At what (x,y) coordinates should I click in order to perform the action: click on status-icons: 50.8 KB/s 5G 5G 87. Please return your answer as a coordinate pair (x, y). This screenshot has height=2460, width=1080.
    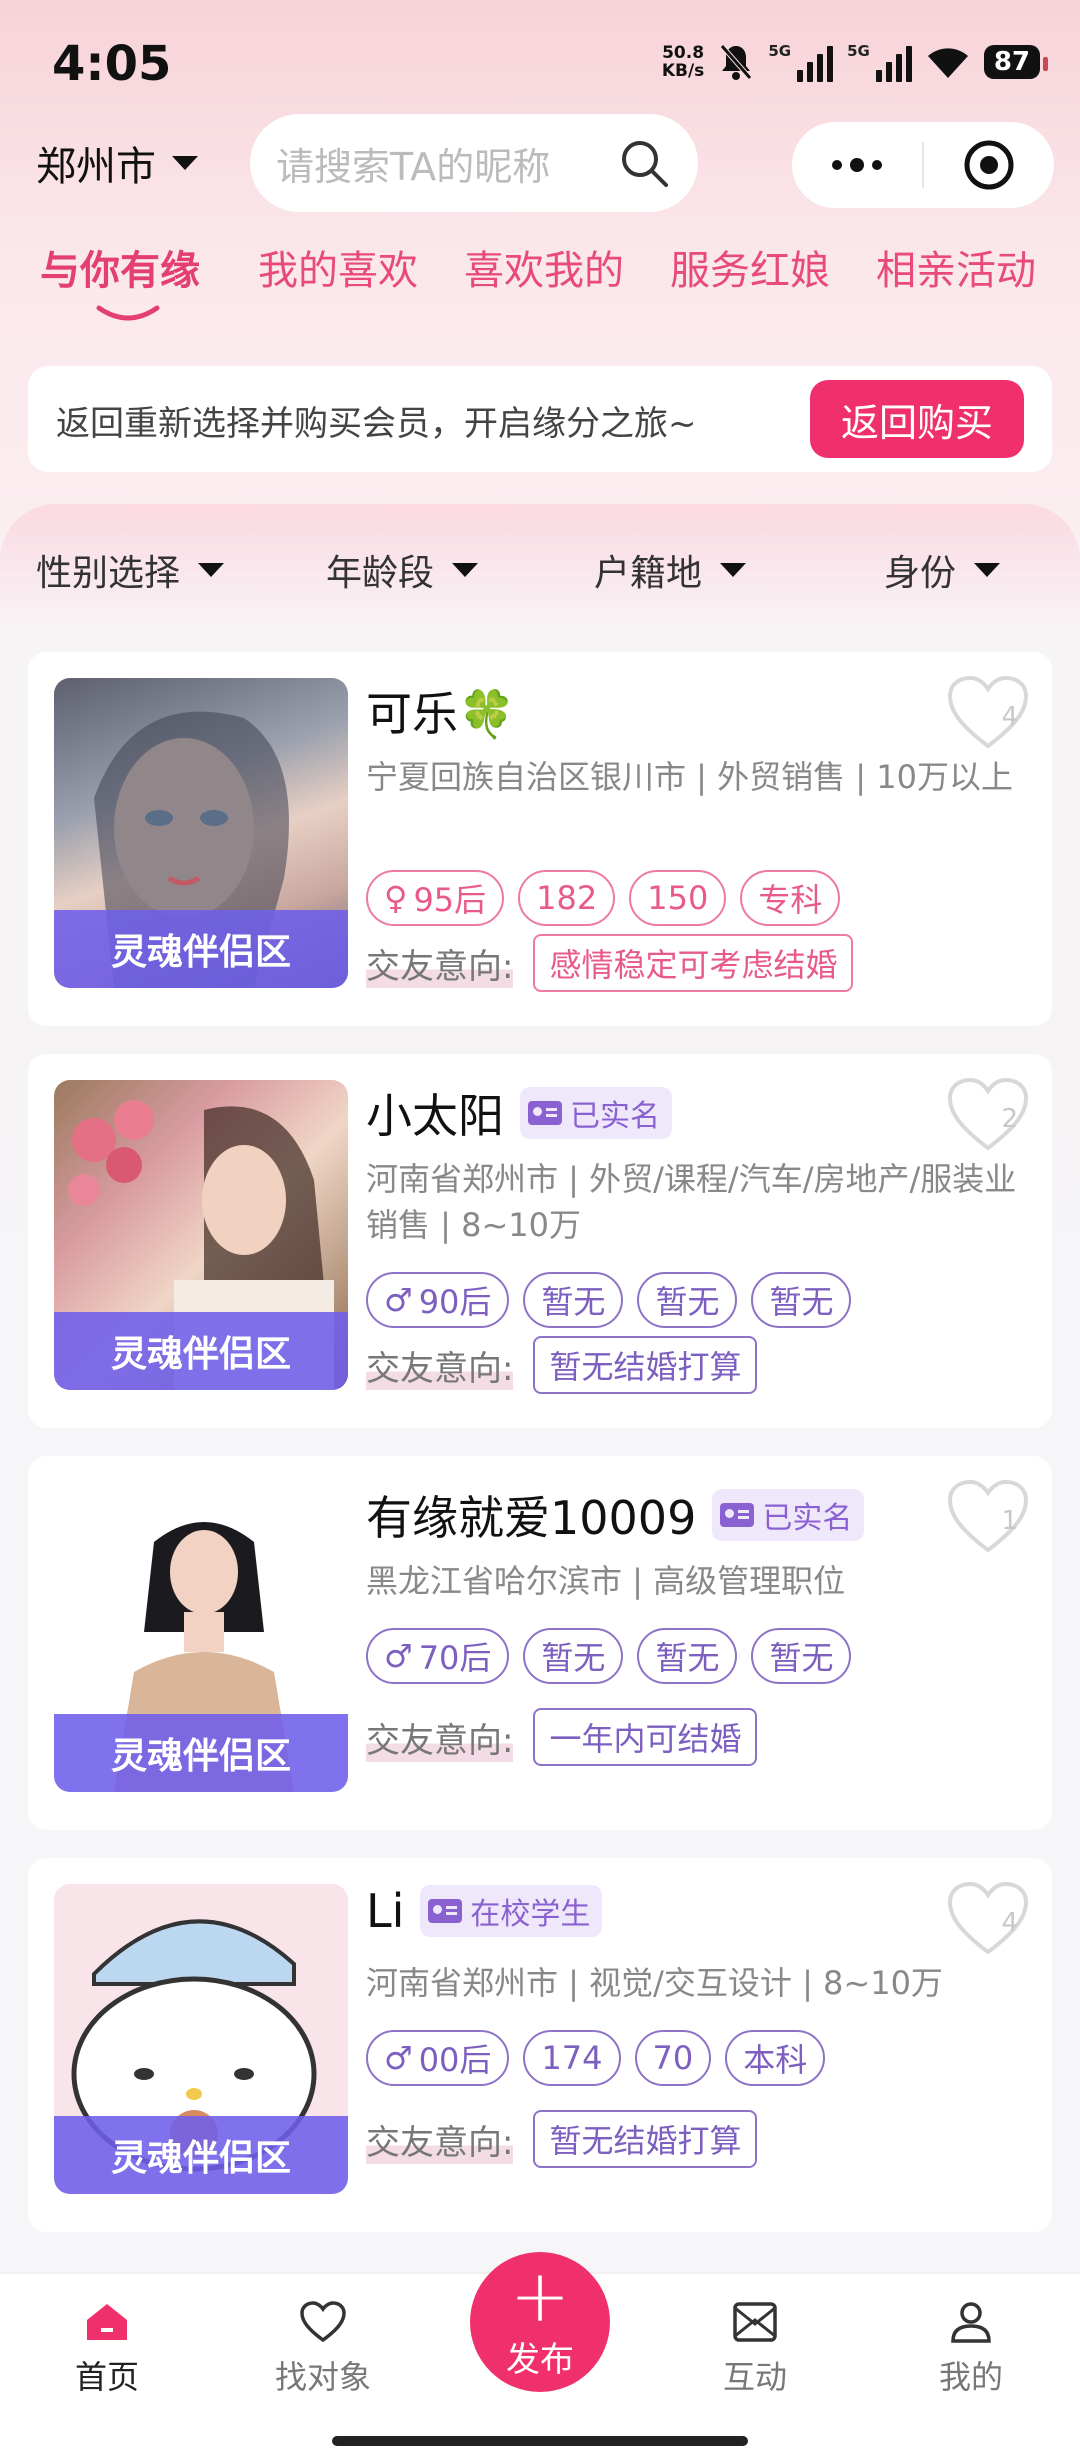
    Looking at the image, I should click on (855, 62).